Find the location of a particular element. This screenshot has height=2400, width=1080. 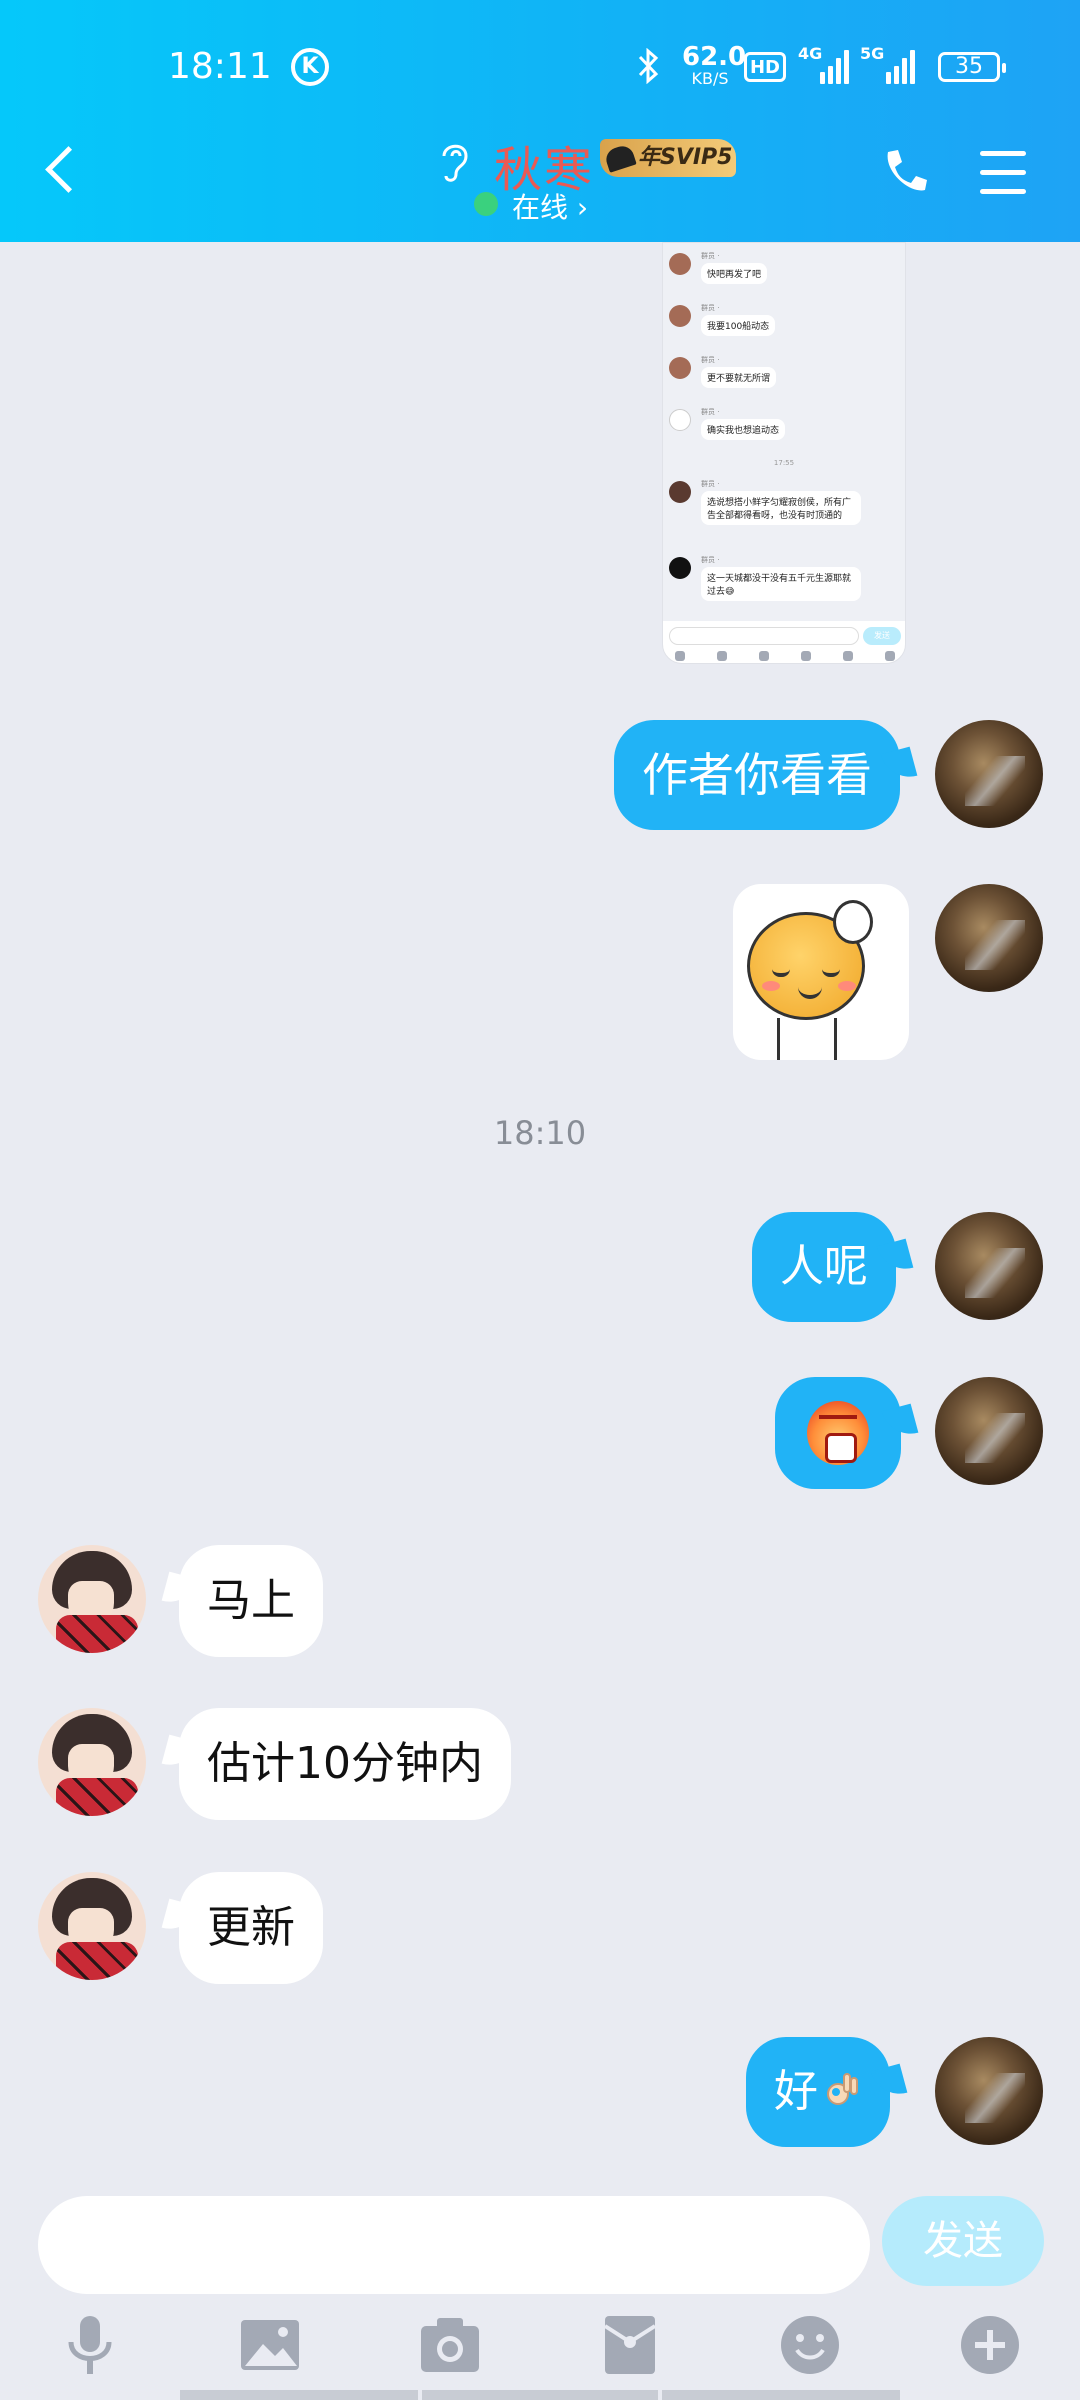

battery-icon: 35 is located at coordinates (972, 67).